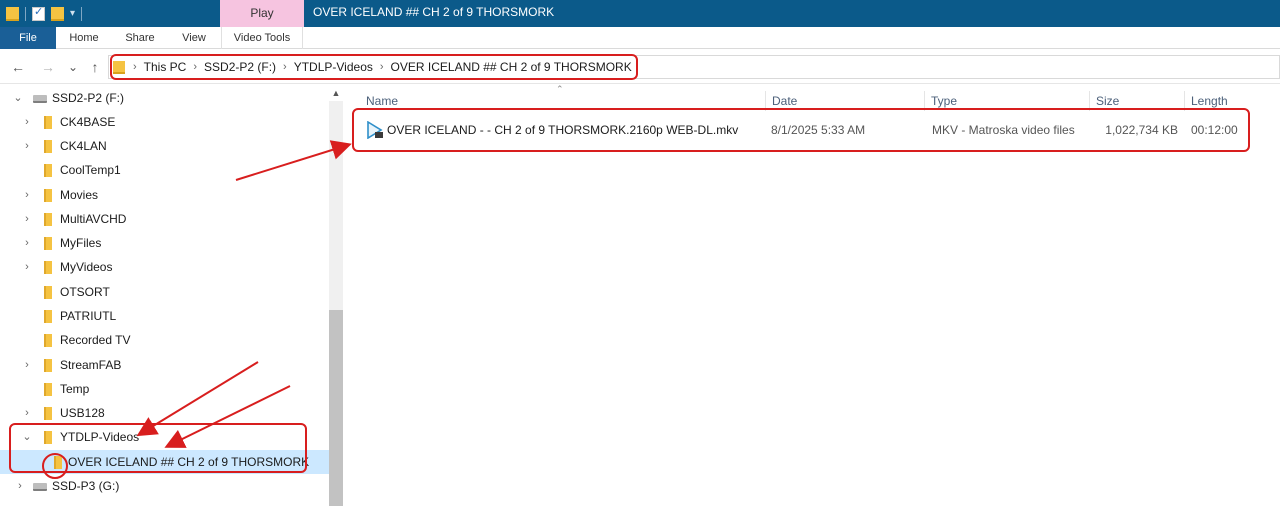 The width and height of the screenshot is (1280, 506). I want to click on tab-view: View, so click(194, 38).